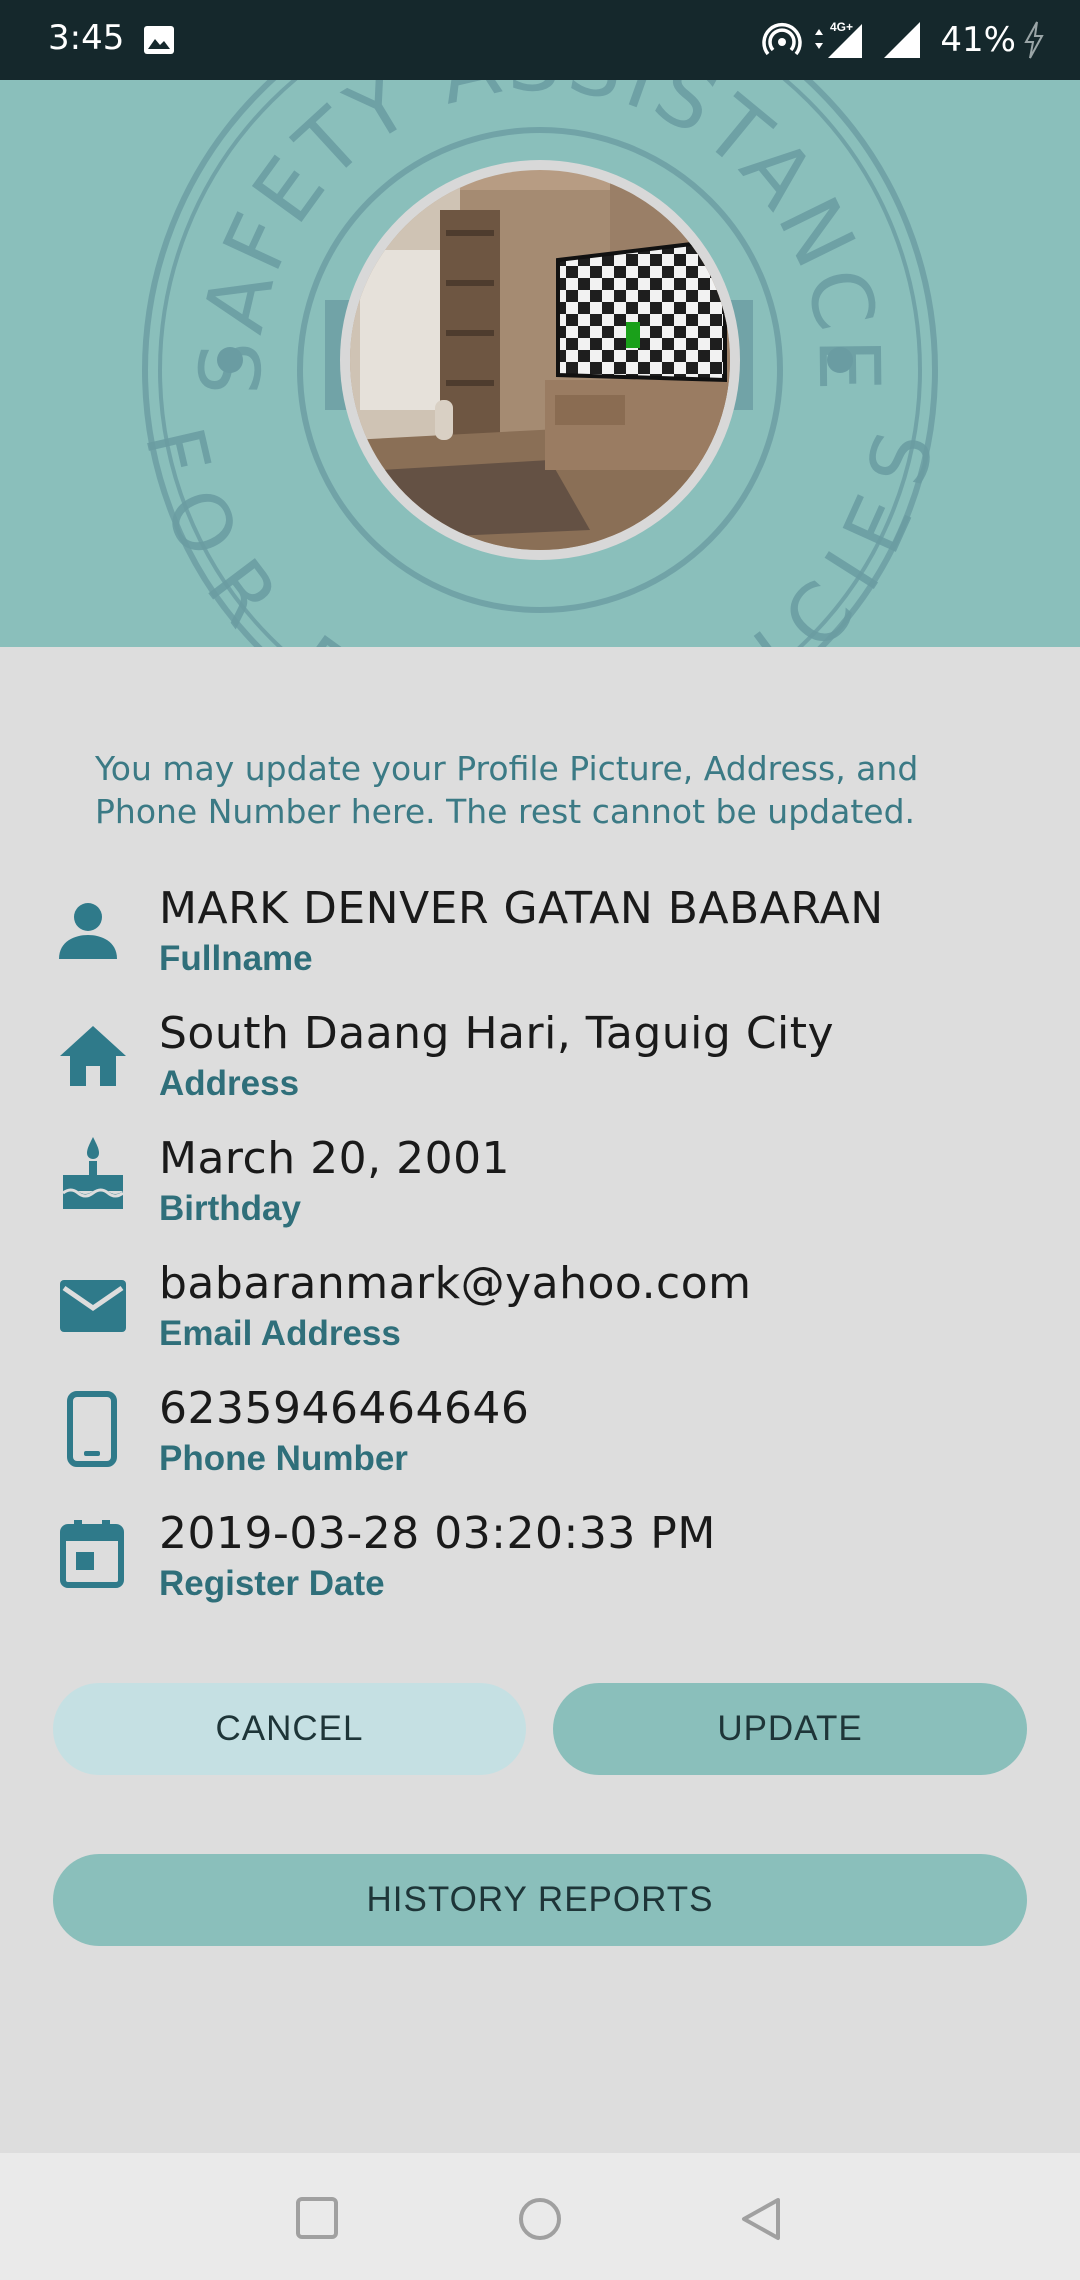  I want to click on profile-photo, so click(540, 360).